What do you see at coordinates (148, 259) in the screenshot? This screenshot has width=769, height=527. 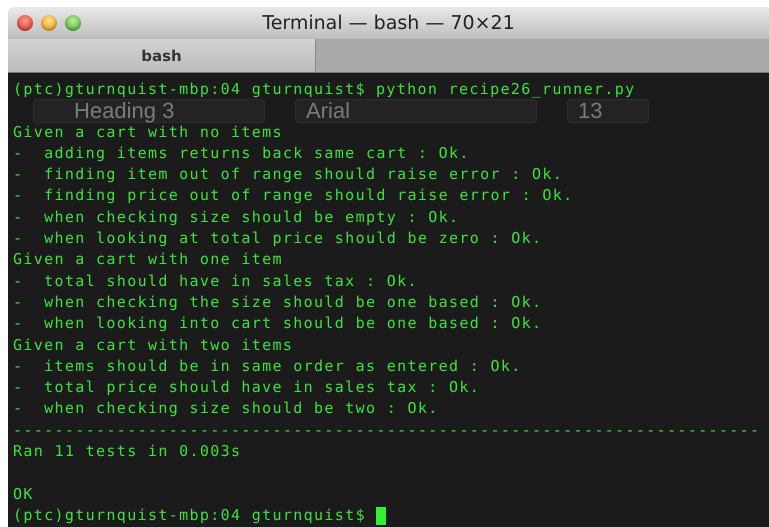 I see `output-line: Given a cart with one item` at bounding box center [148, 259].